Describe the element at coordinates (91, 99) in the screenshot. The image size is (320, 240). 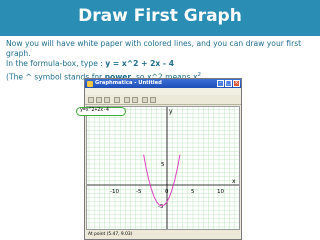
I see `new-icon` at that location.